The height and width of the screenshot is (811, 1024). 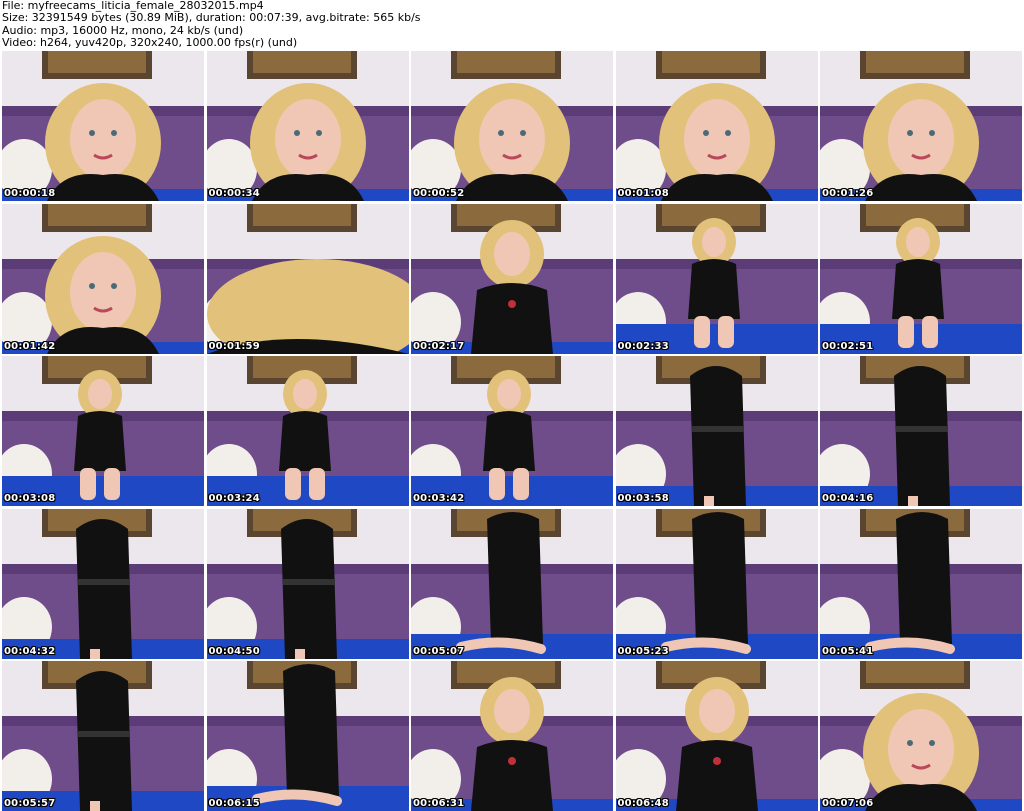 I want to click on video-thumbnail: 00:01:26, so click(x=921, y=126).